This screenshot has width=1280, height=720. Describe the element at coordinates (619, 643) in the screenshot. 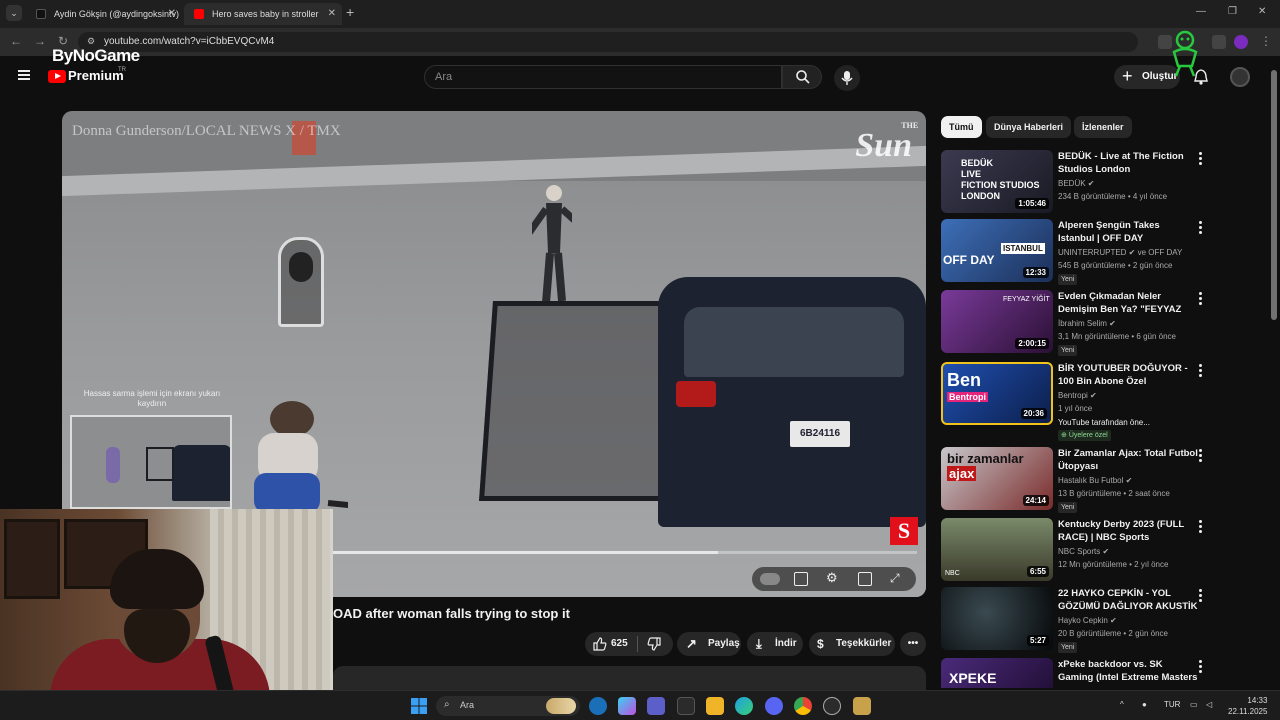

I see `like-count: 625` at that location.